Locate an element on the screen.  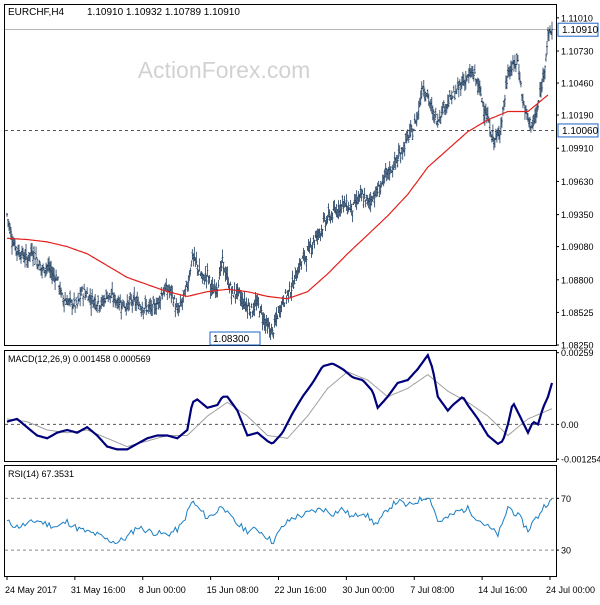
macd-indicator-label: MACD(12,26,9) 0.001458 0.000569 is located at coordinates (79, 359).